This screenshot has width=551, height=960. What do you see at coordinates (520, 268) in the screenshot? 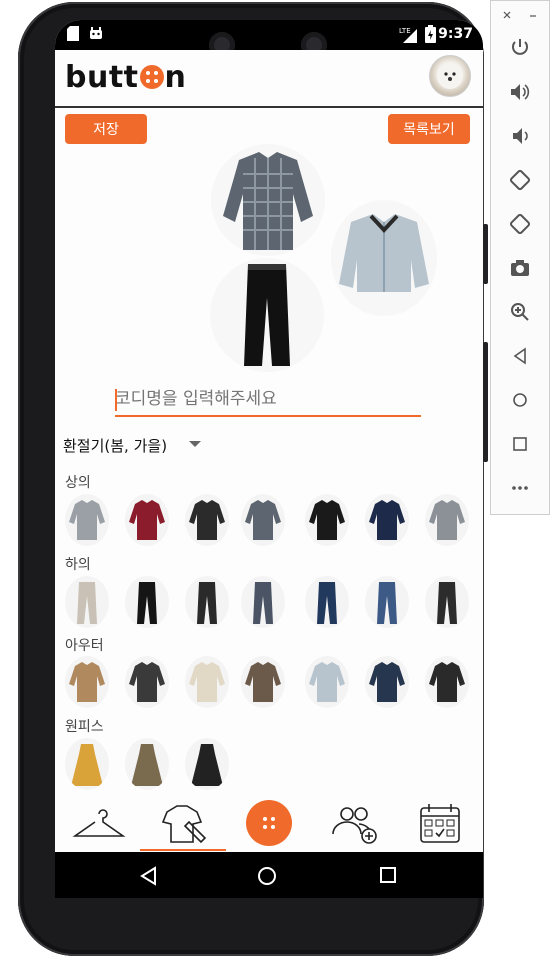
I see `camera-icon` at bounding box center [520, 268].